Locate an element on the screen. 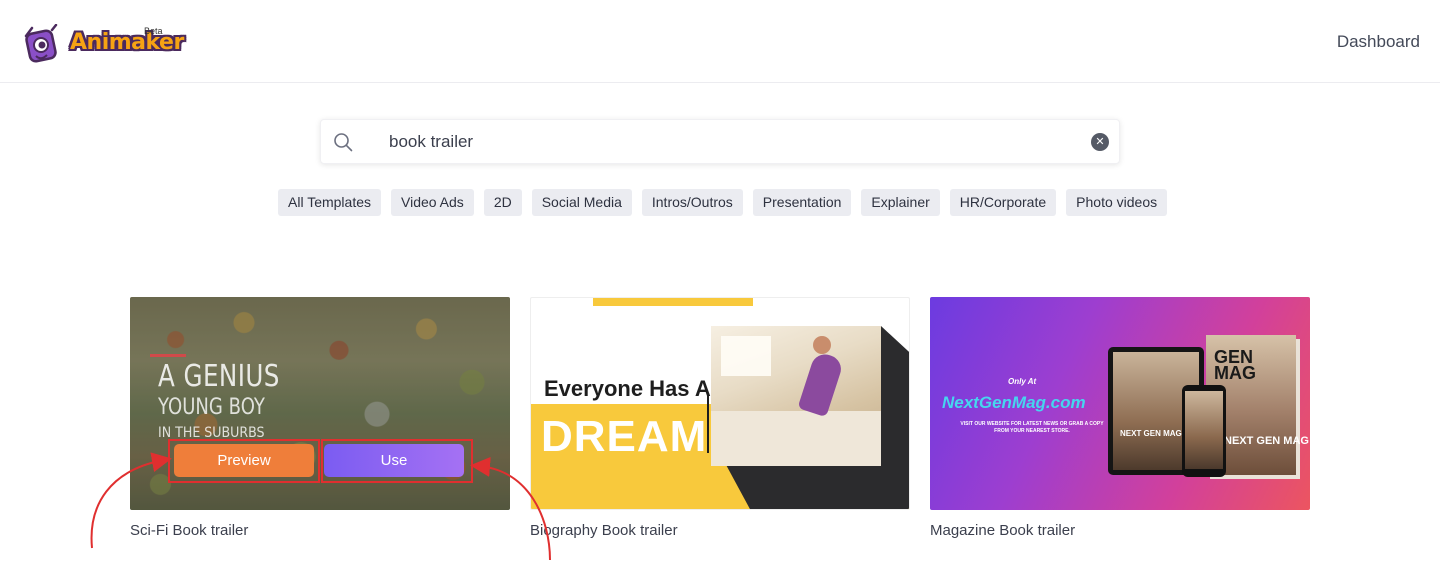 The width and height of the screenshot is (1440, 585). template-title: Sci-Fi Book trailer is located at coordinates (189, 530).